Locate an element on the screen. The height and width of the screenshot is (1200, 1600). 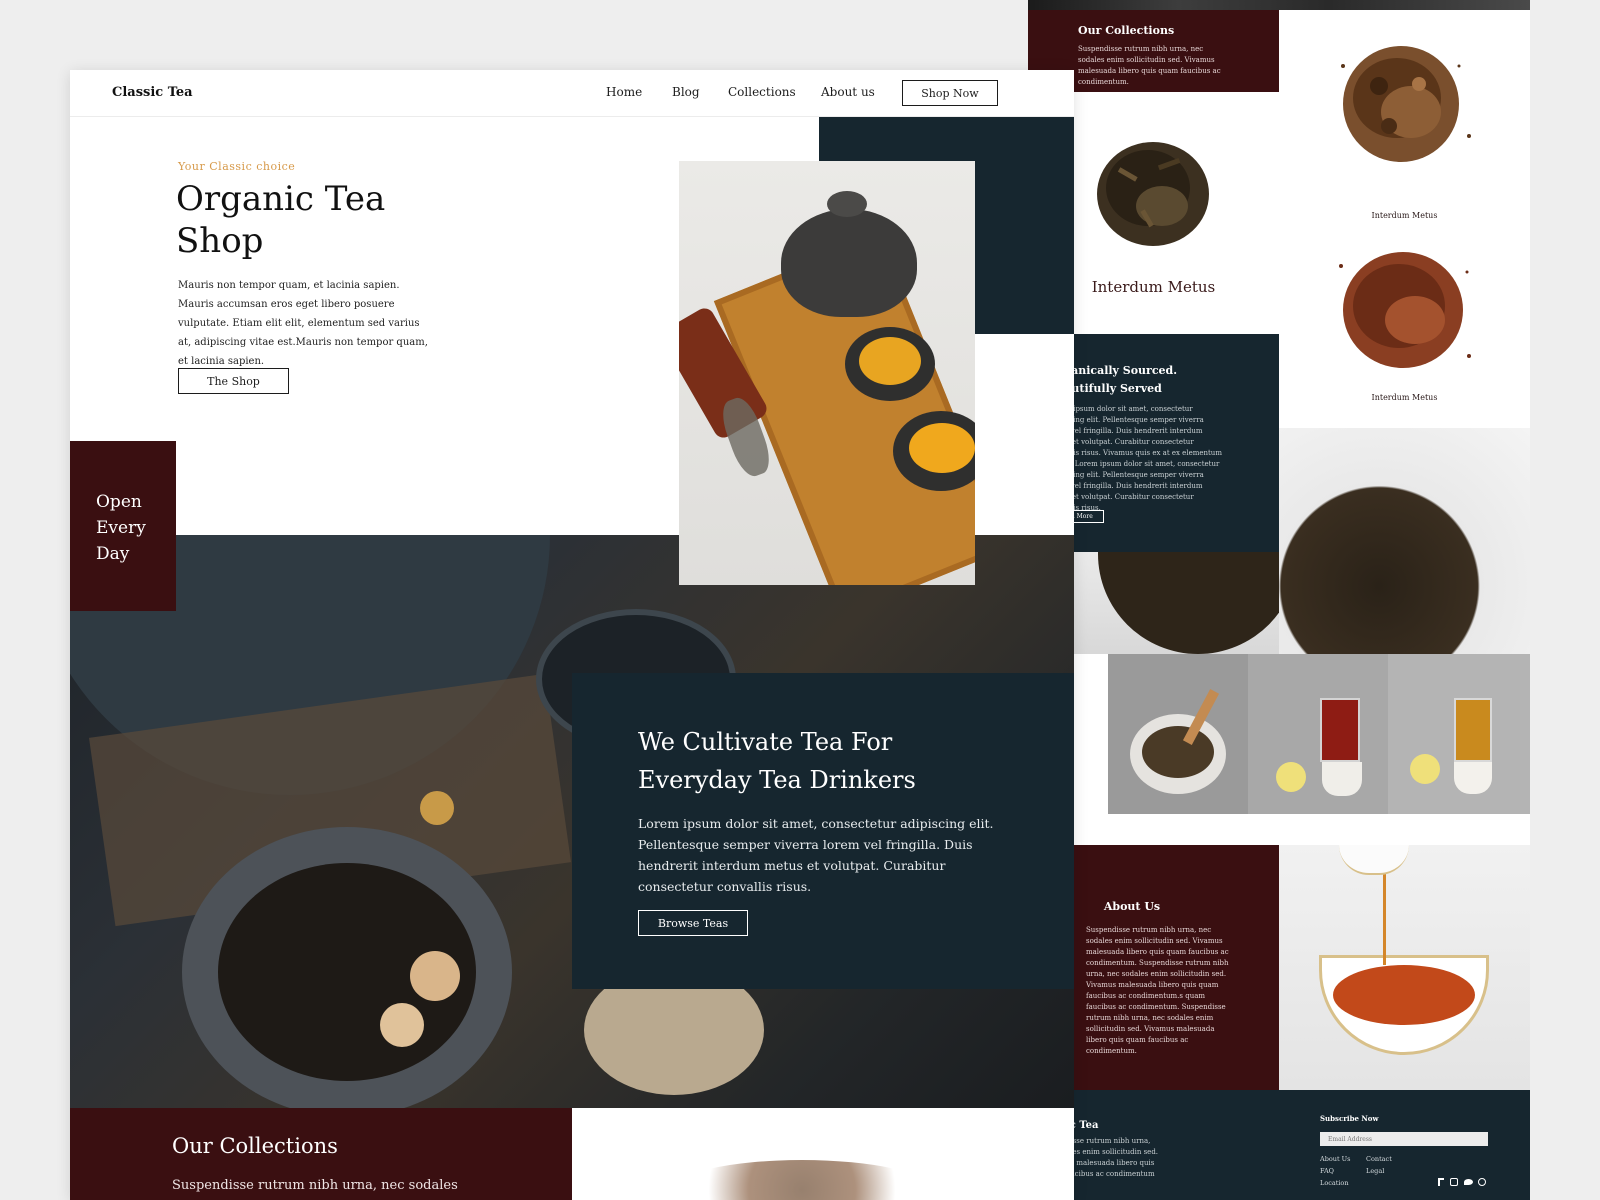
email-input is located at coordinates (1404, 1139).